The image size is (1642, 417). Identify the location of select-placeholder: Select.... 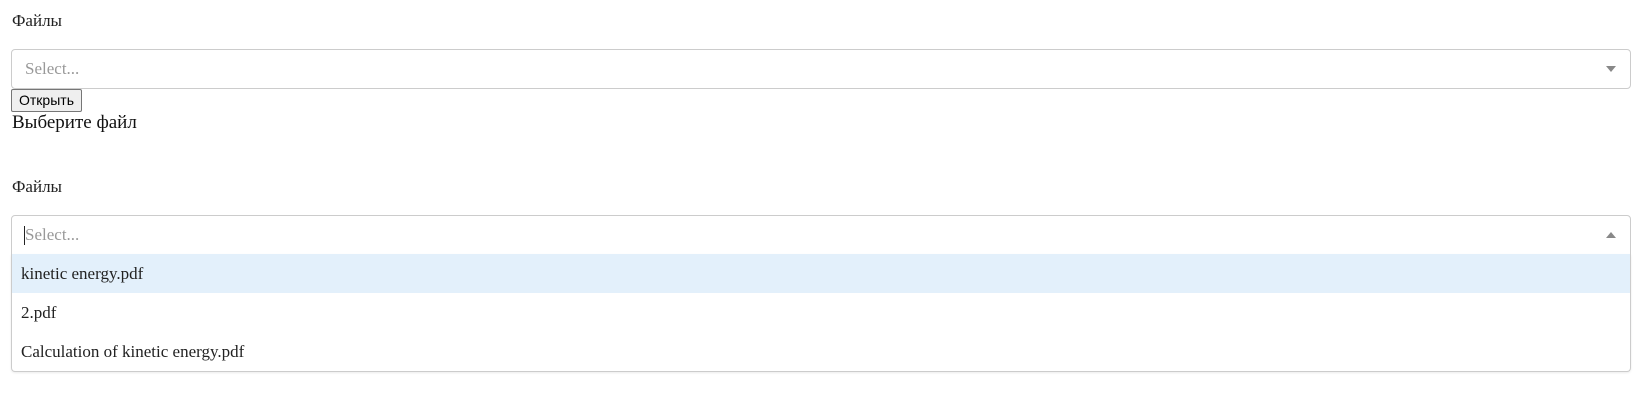
(52, 68).